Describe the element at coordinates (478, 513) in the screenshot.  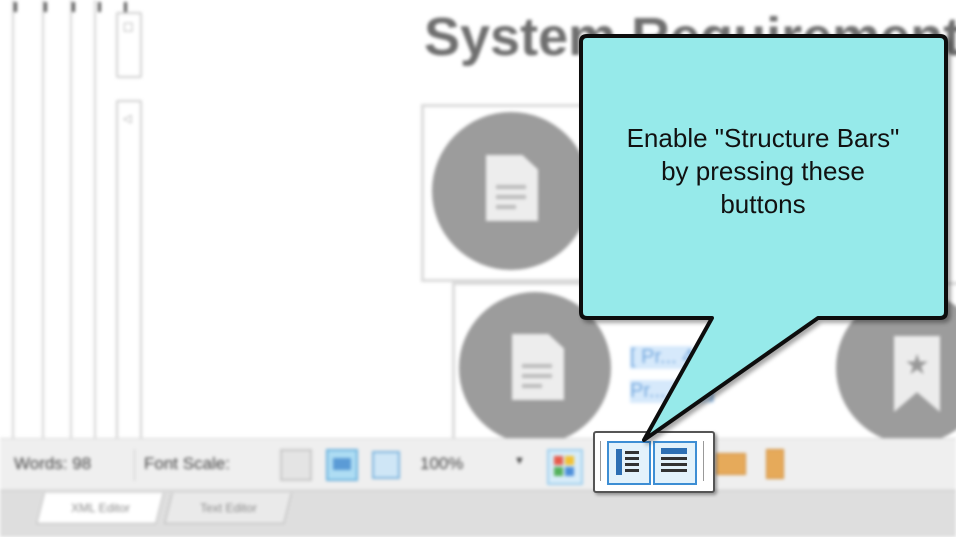
I see `editor-tab-bar: XML Editor Text Editor` at that location.